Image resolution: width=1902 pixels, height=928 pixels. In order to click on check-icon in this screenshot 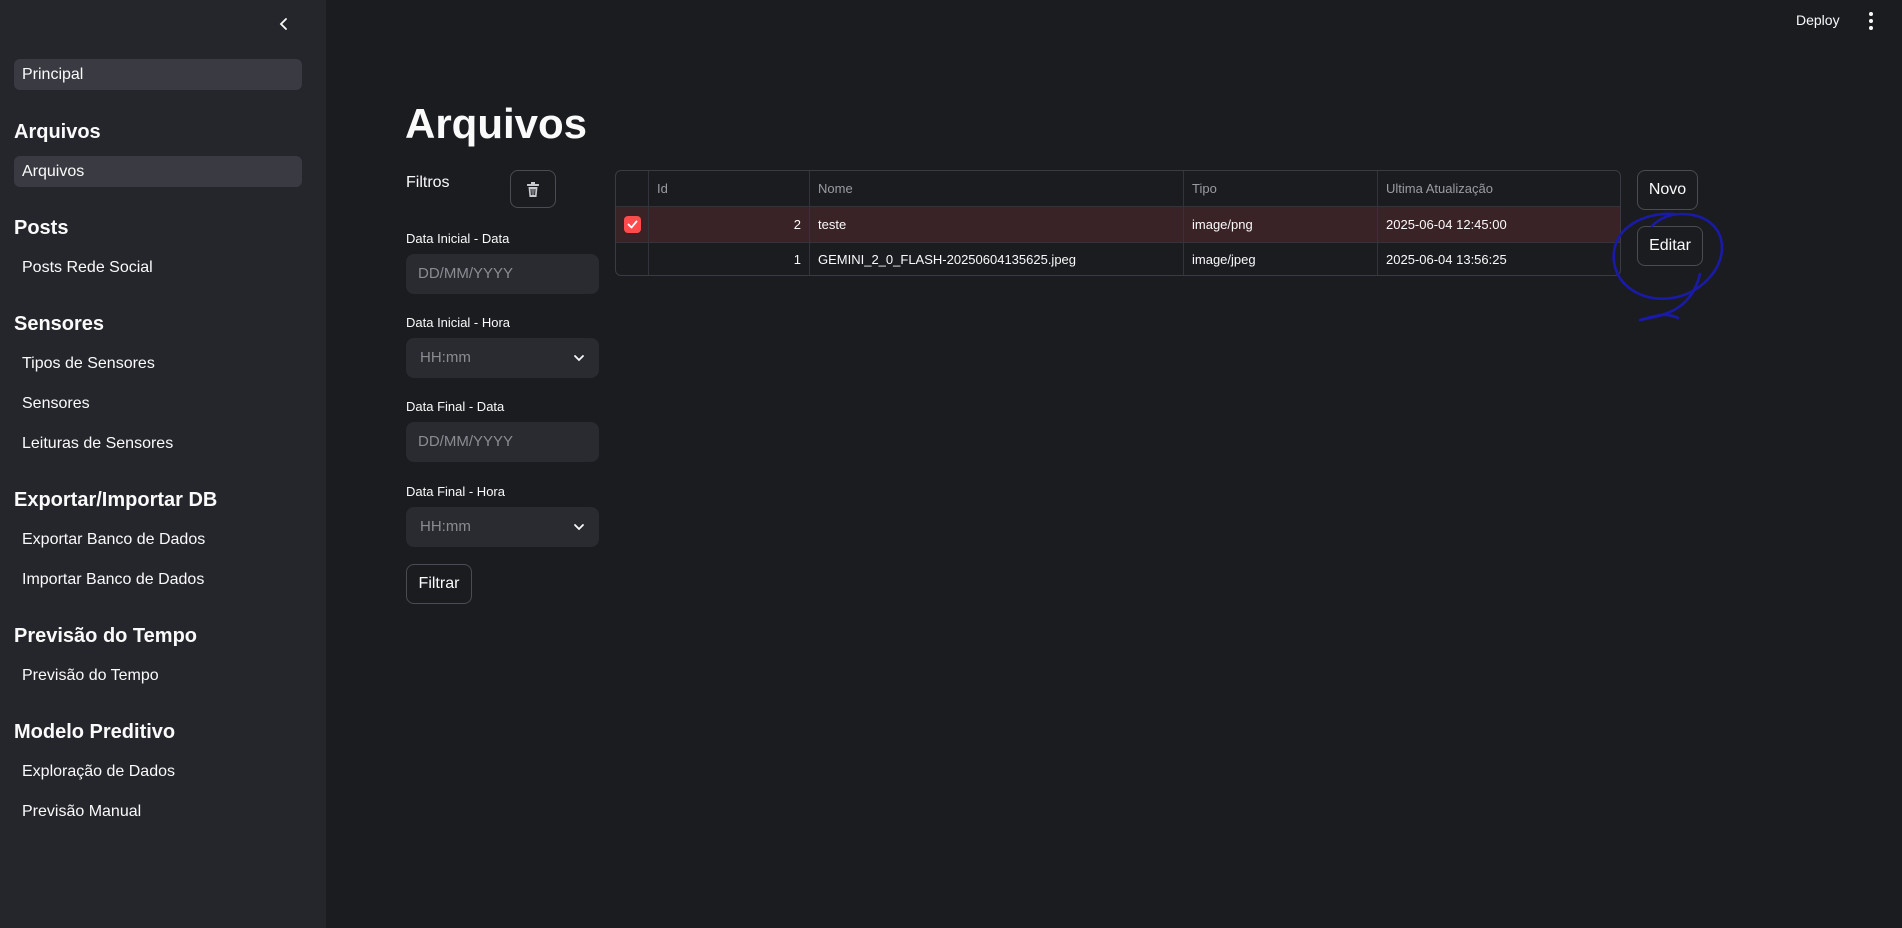, I will do `click(632, 224)`.